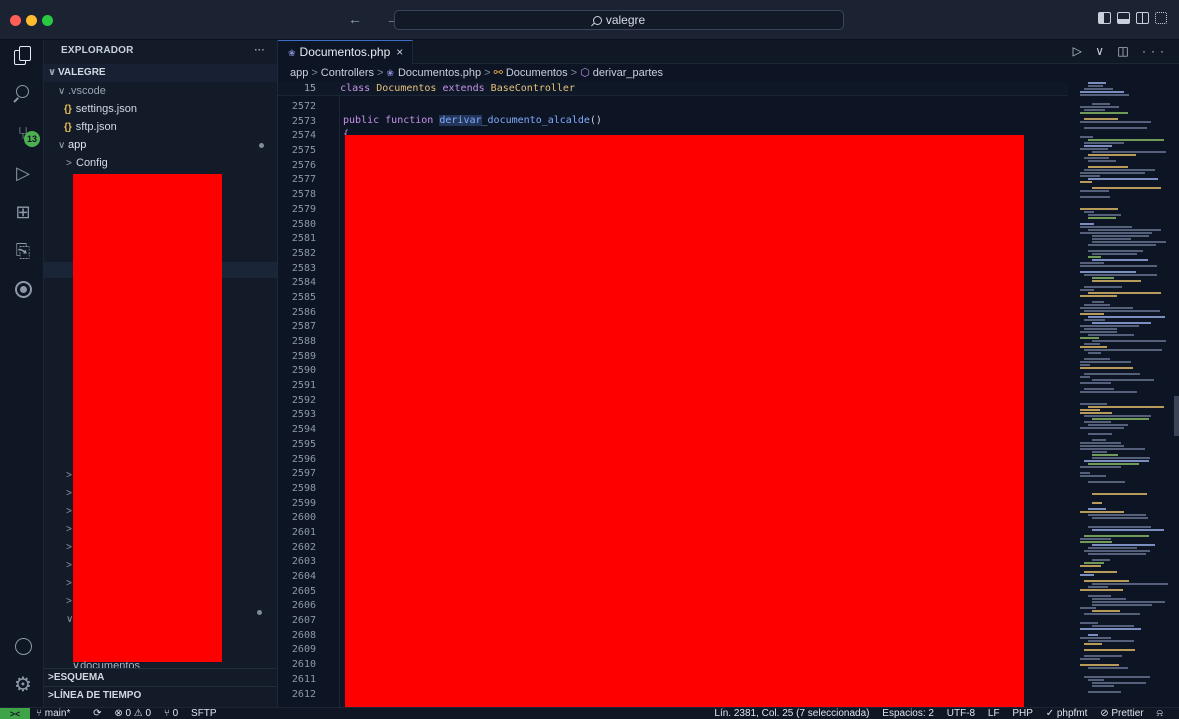 This screenshot has width=1179, height=719. What do you see at coordinates (31, 20) in the screenshot?
I see `minimize-window-button` at bounding box center [31, 20].